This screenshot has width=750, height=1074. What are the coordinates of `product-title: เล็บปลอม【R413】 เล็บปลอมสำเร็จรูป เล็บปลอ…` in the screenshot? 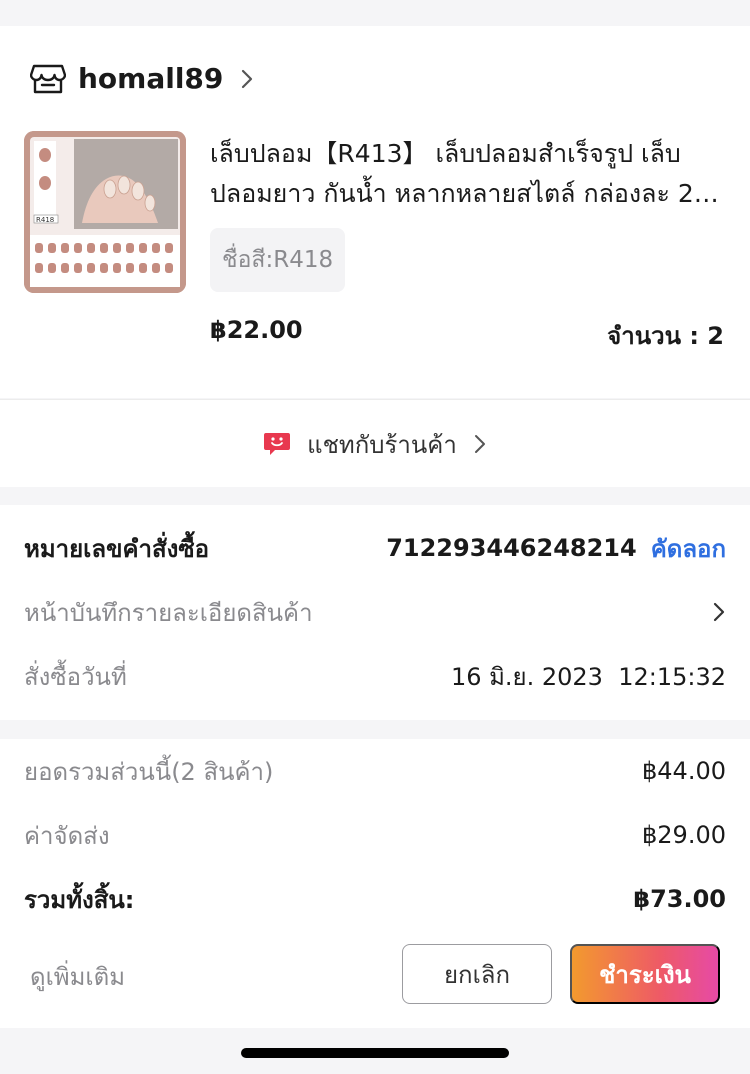 It's located at (470, 174).